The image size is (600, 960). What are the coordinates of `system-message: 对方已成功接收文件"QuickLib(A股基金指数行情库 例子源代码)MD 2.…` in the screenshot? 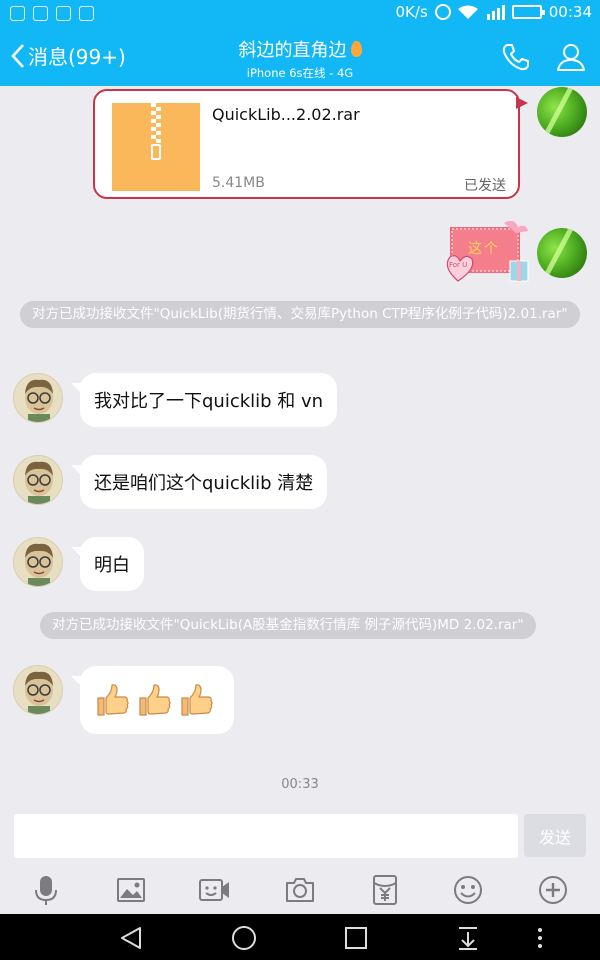 It's located at (288, 625).